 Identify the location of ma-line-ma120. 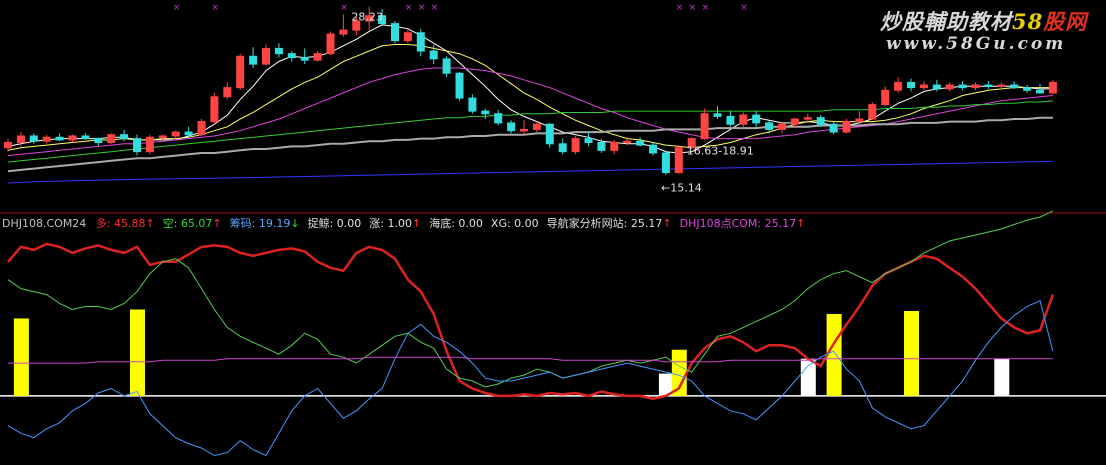
(530, 144).